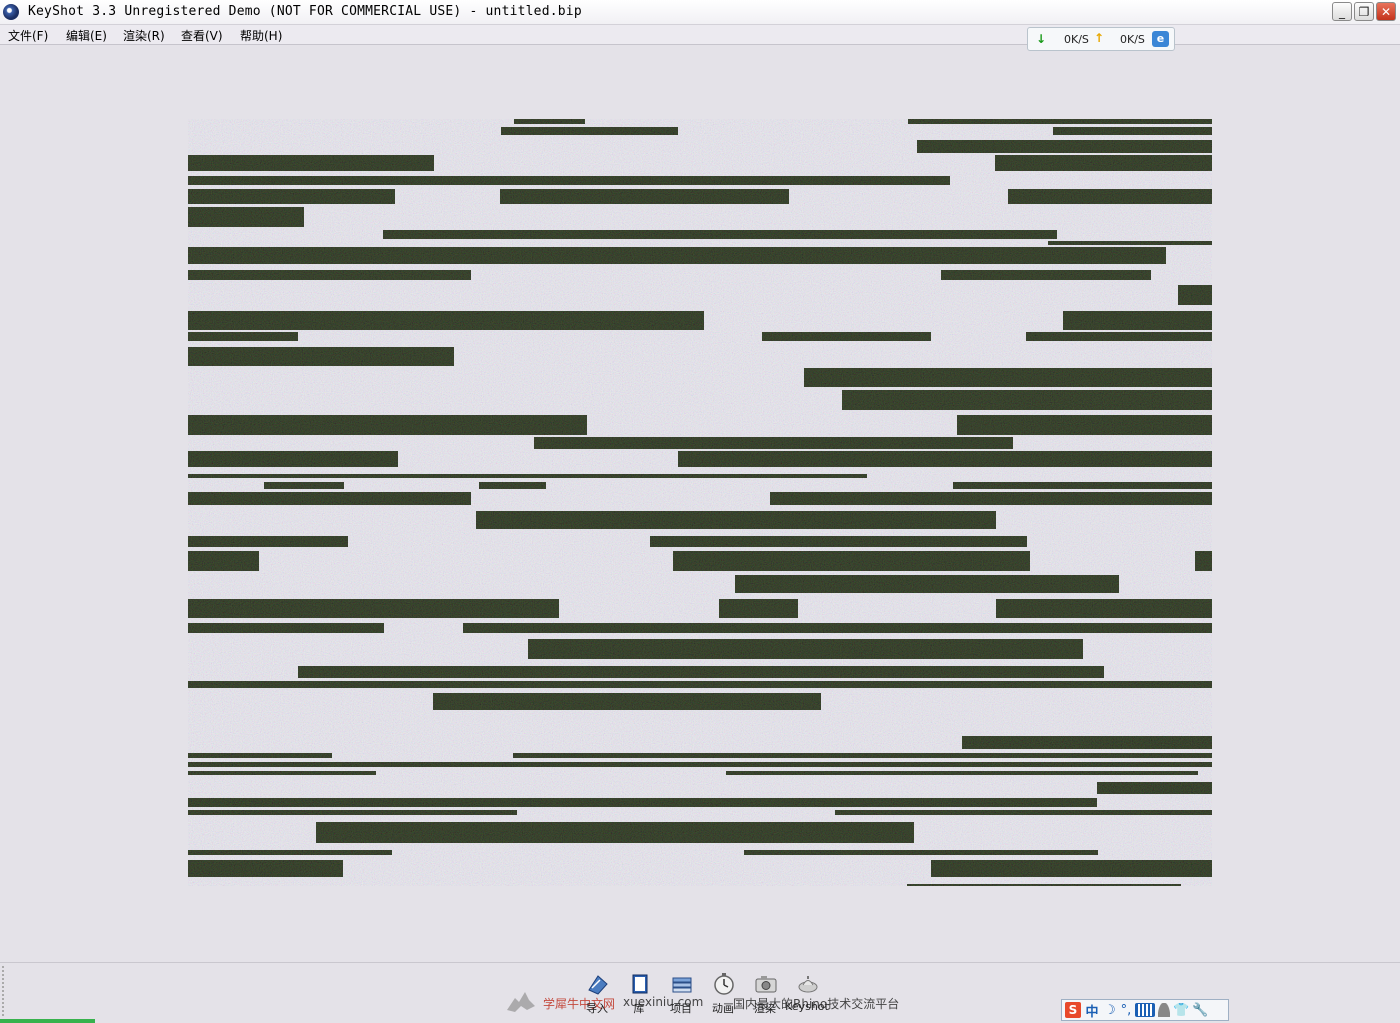 This screenshot has height=1023, width=1400. I want to click on animation-button: 动画, so click(723, 994).